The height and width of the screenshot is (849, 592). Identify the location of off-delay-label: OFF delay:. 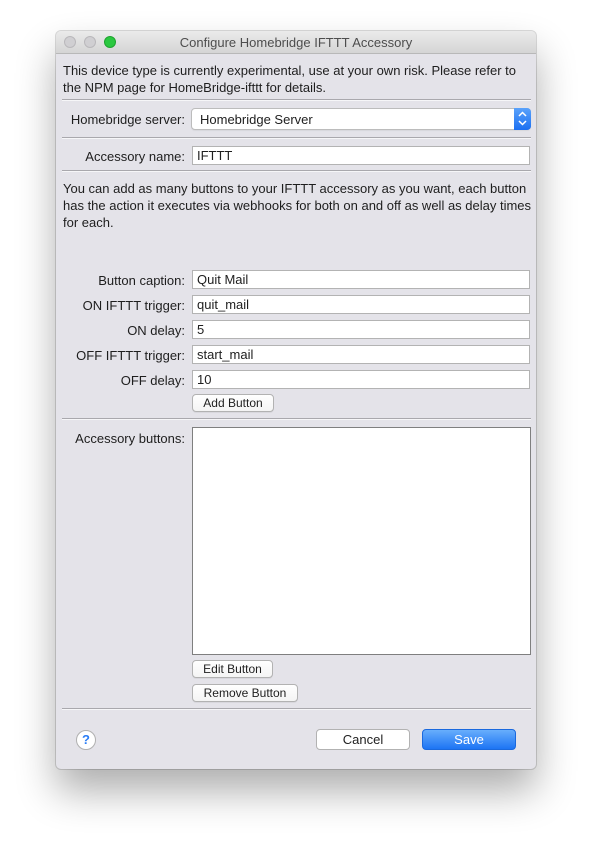
(152, 380).